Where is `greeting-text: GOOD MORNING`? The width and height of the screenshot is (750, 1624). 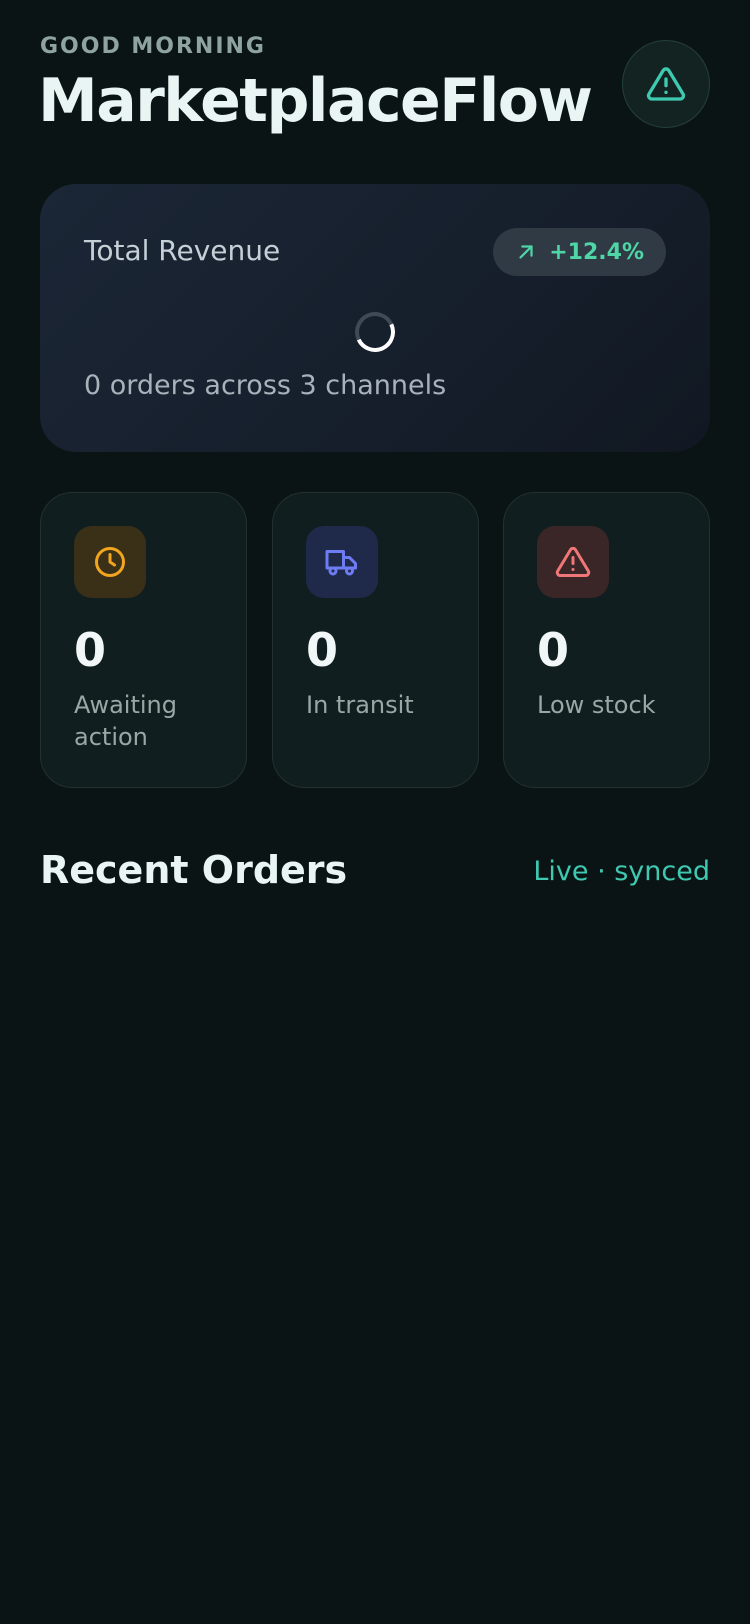
greeting-text: GOOD MORNING is located at coordinates (153, 46).